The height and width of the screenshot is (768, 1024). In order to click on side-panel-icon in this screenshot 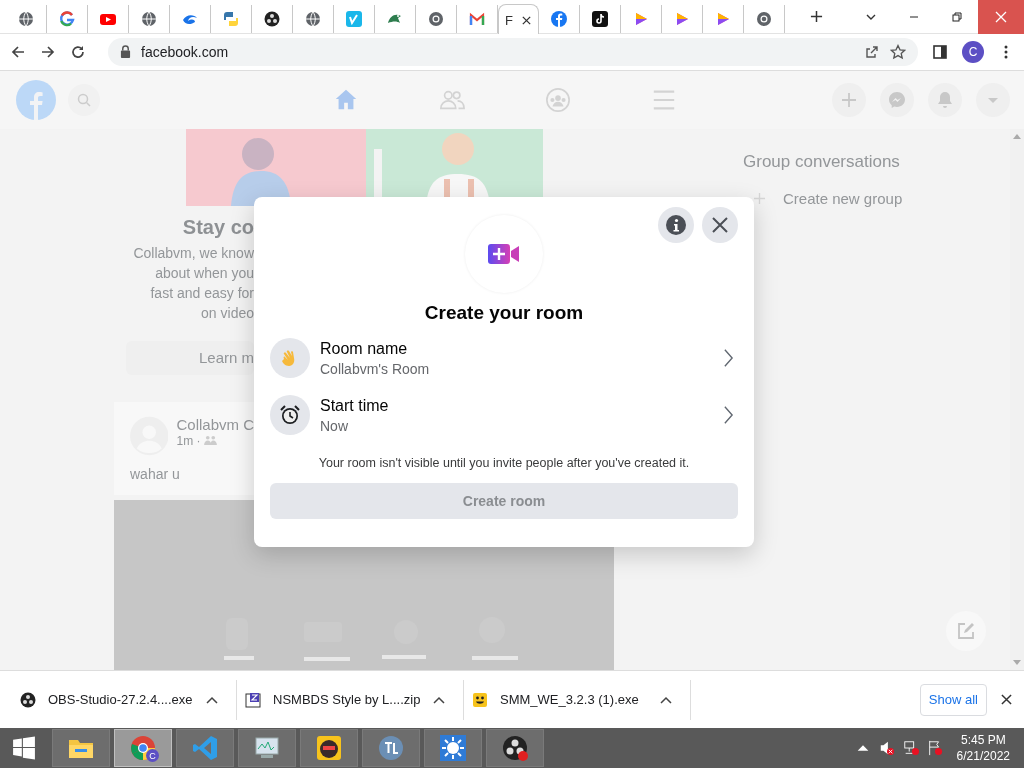, I will do `click(940, 51)`.